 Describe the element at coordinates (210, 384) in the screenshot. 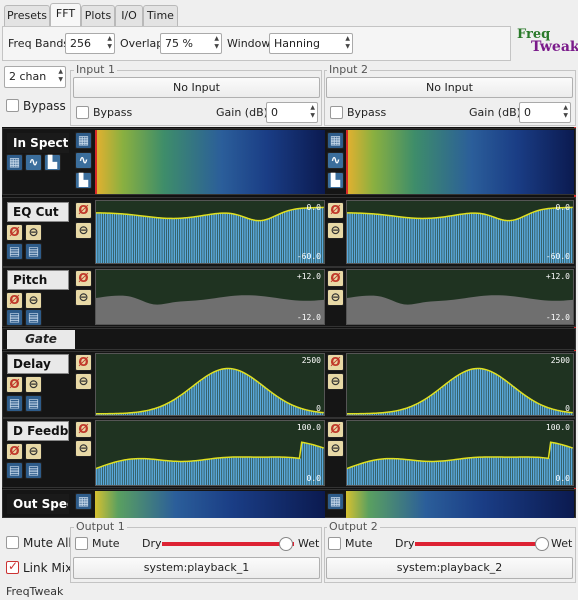

I see `delay-plot-1: 2500 0` at that location.